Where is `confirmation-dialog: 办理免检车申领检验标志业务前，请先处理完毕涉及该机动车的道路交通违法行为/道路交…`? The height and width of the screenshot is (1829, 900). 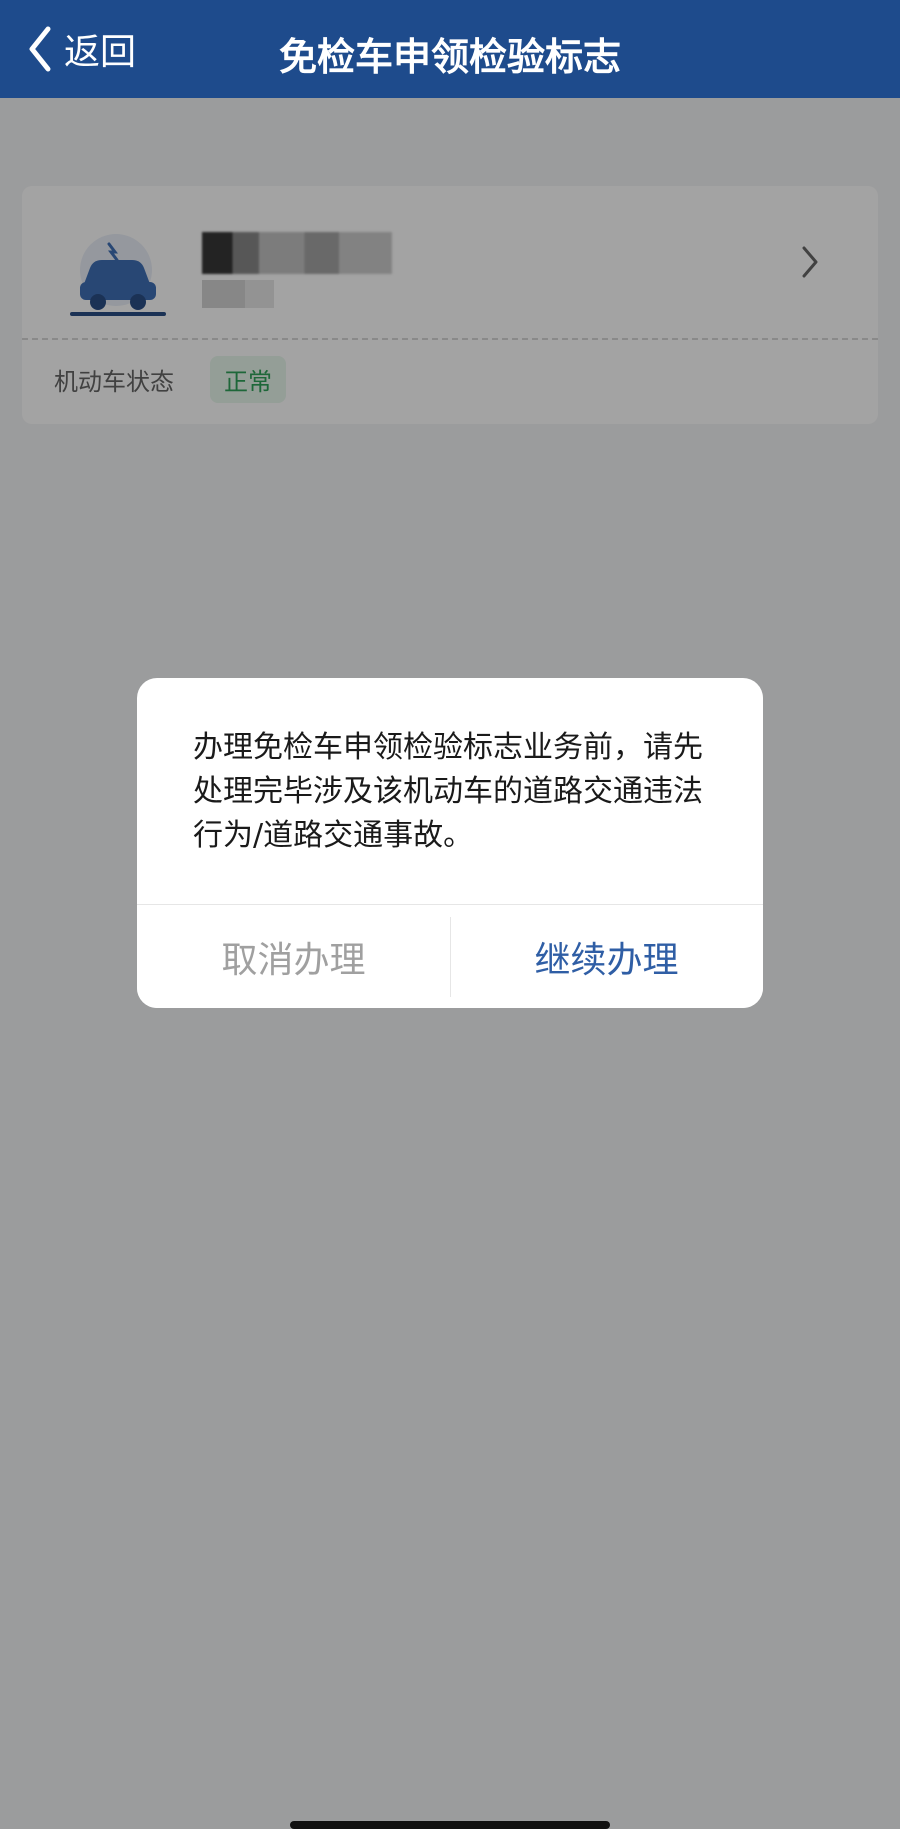
confirmation-dialog: 办理免检车申领检验标志业务前，请先处理完毕涉及该机动车的道路交通违法行为/道路交… is located at coordinates (450, 843).